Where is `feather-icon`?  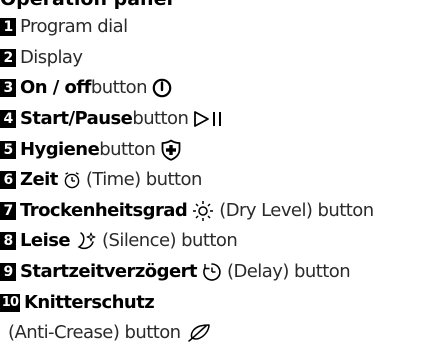
feather-icon is located at coordinates (199, 333).